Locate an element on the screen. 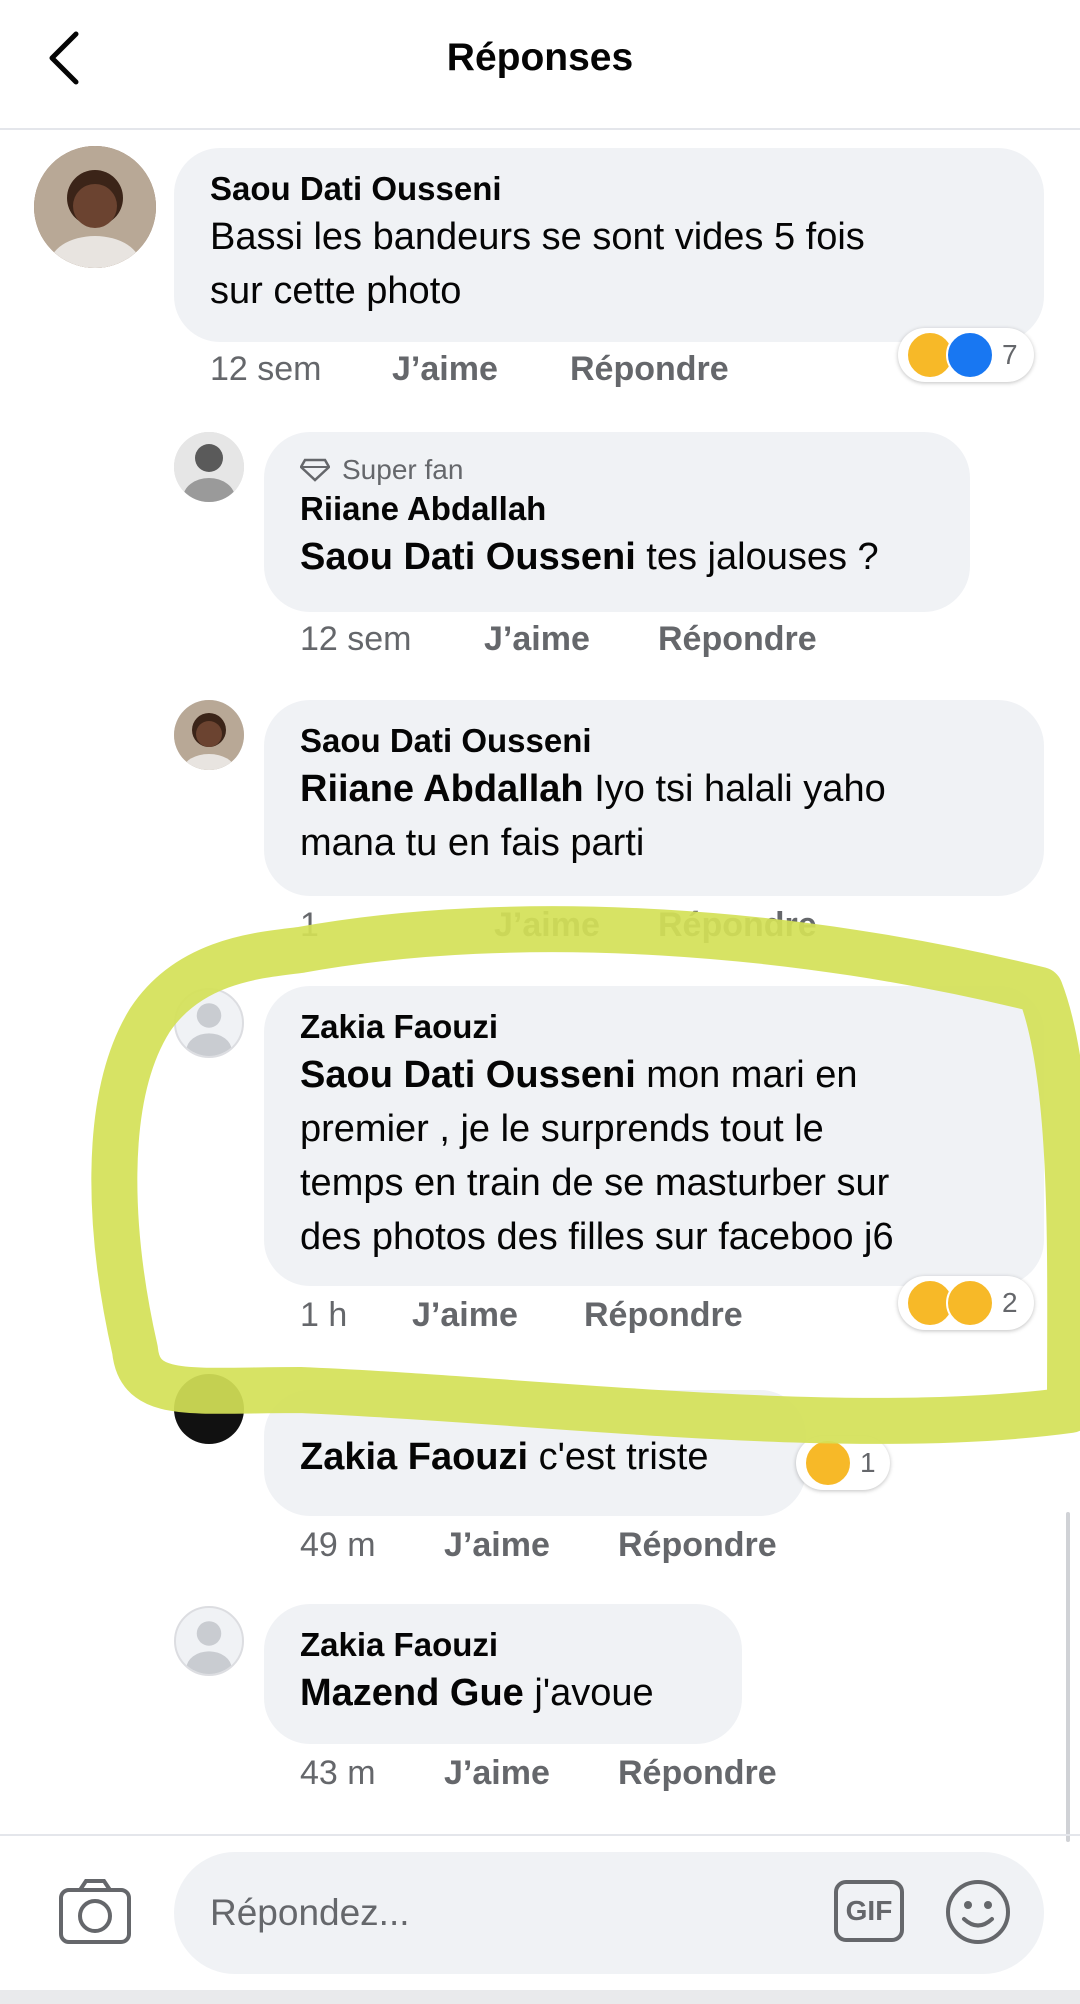  comment-text-line: Iyo tsi halali yaho is located at coordinates (734, 789).